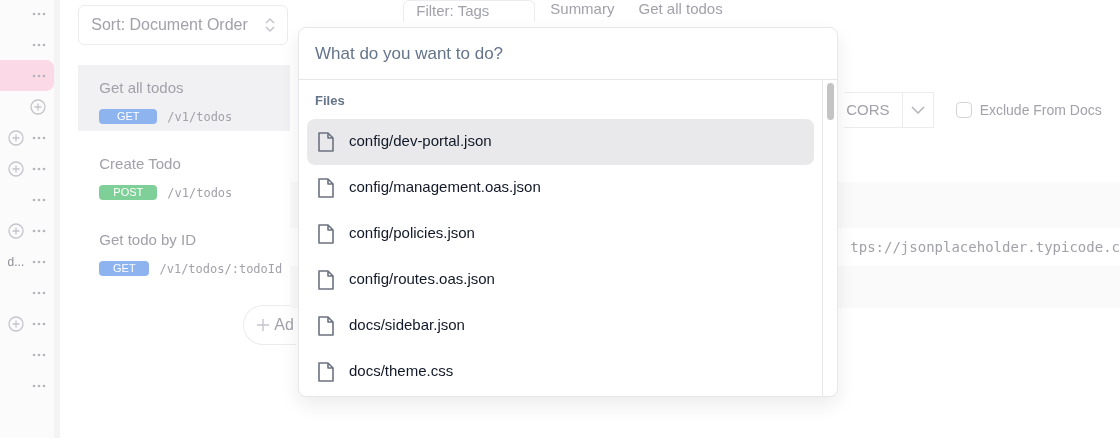 This screenshot has height=440, width=1120. I want to click on operation-title: Get todo by ID, so click(148, 240).